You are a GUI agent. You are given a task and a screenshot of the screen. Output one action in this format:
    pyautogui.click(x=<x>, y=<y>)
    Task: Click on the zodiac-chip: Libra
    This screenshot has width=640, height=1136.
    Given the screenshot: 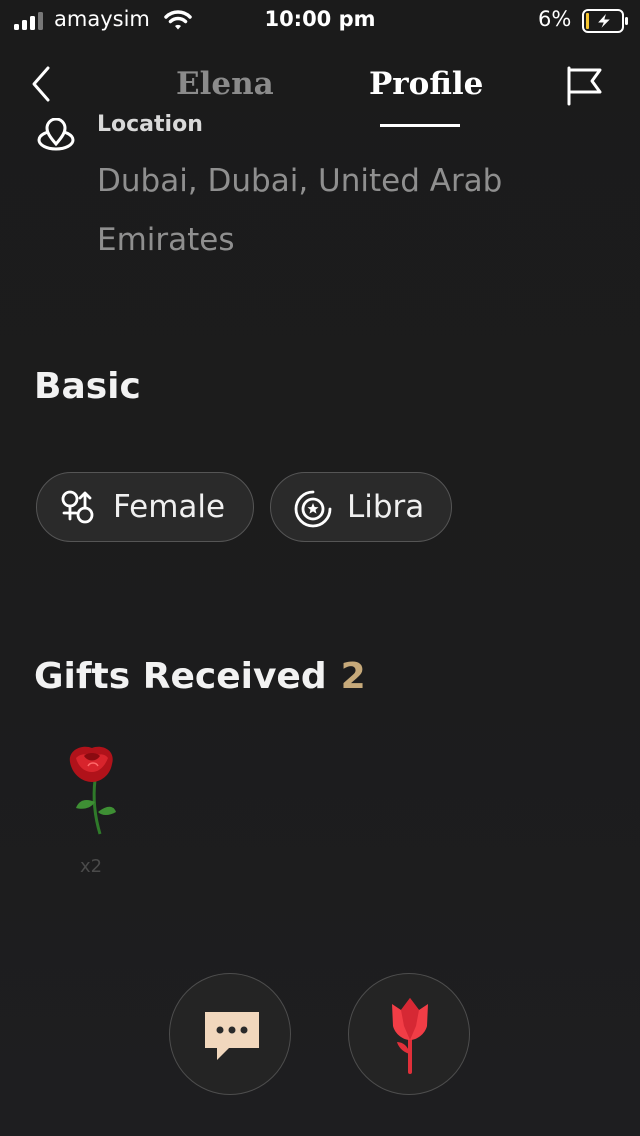 What is the action you would take?
    pyautogui.click(x=361, y=507)
    